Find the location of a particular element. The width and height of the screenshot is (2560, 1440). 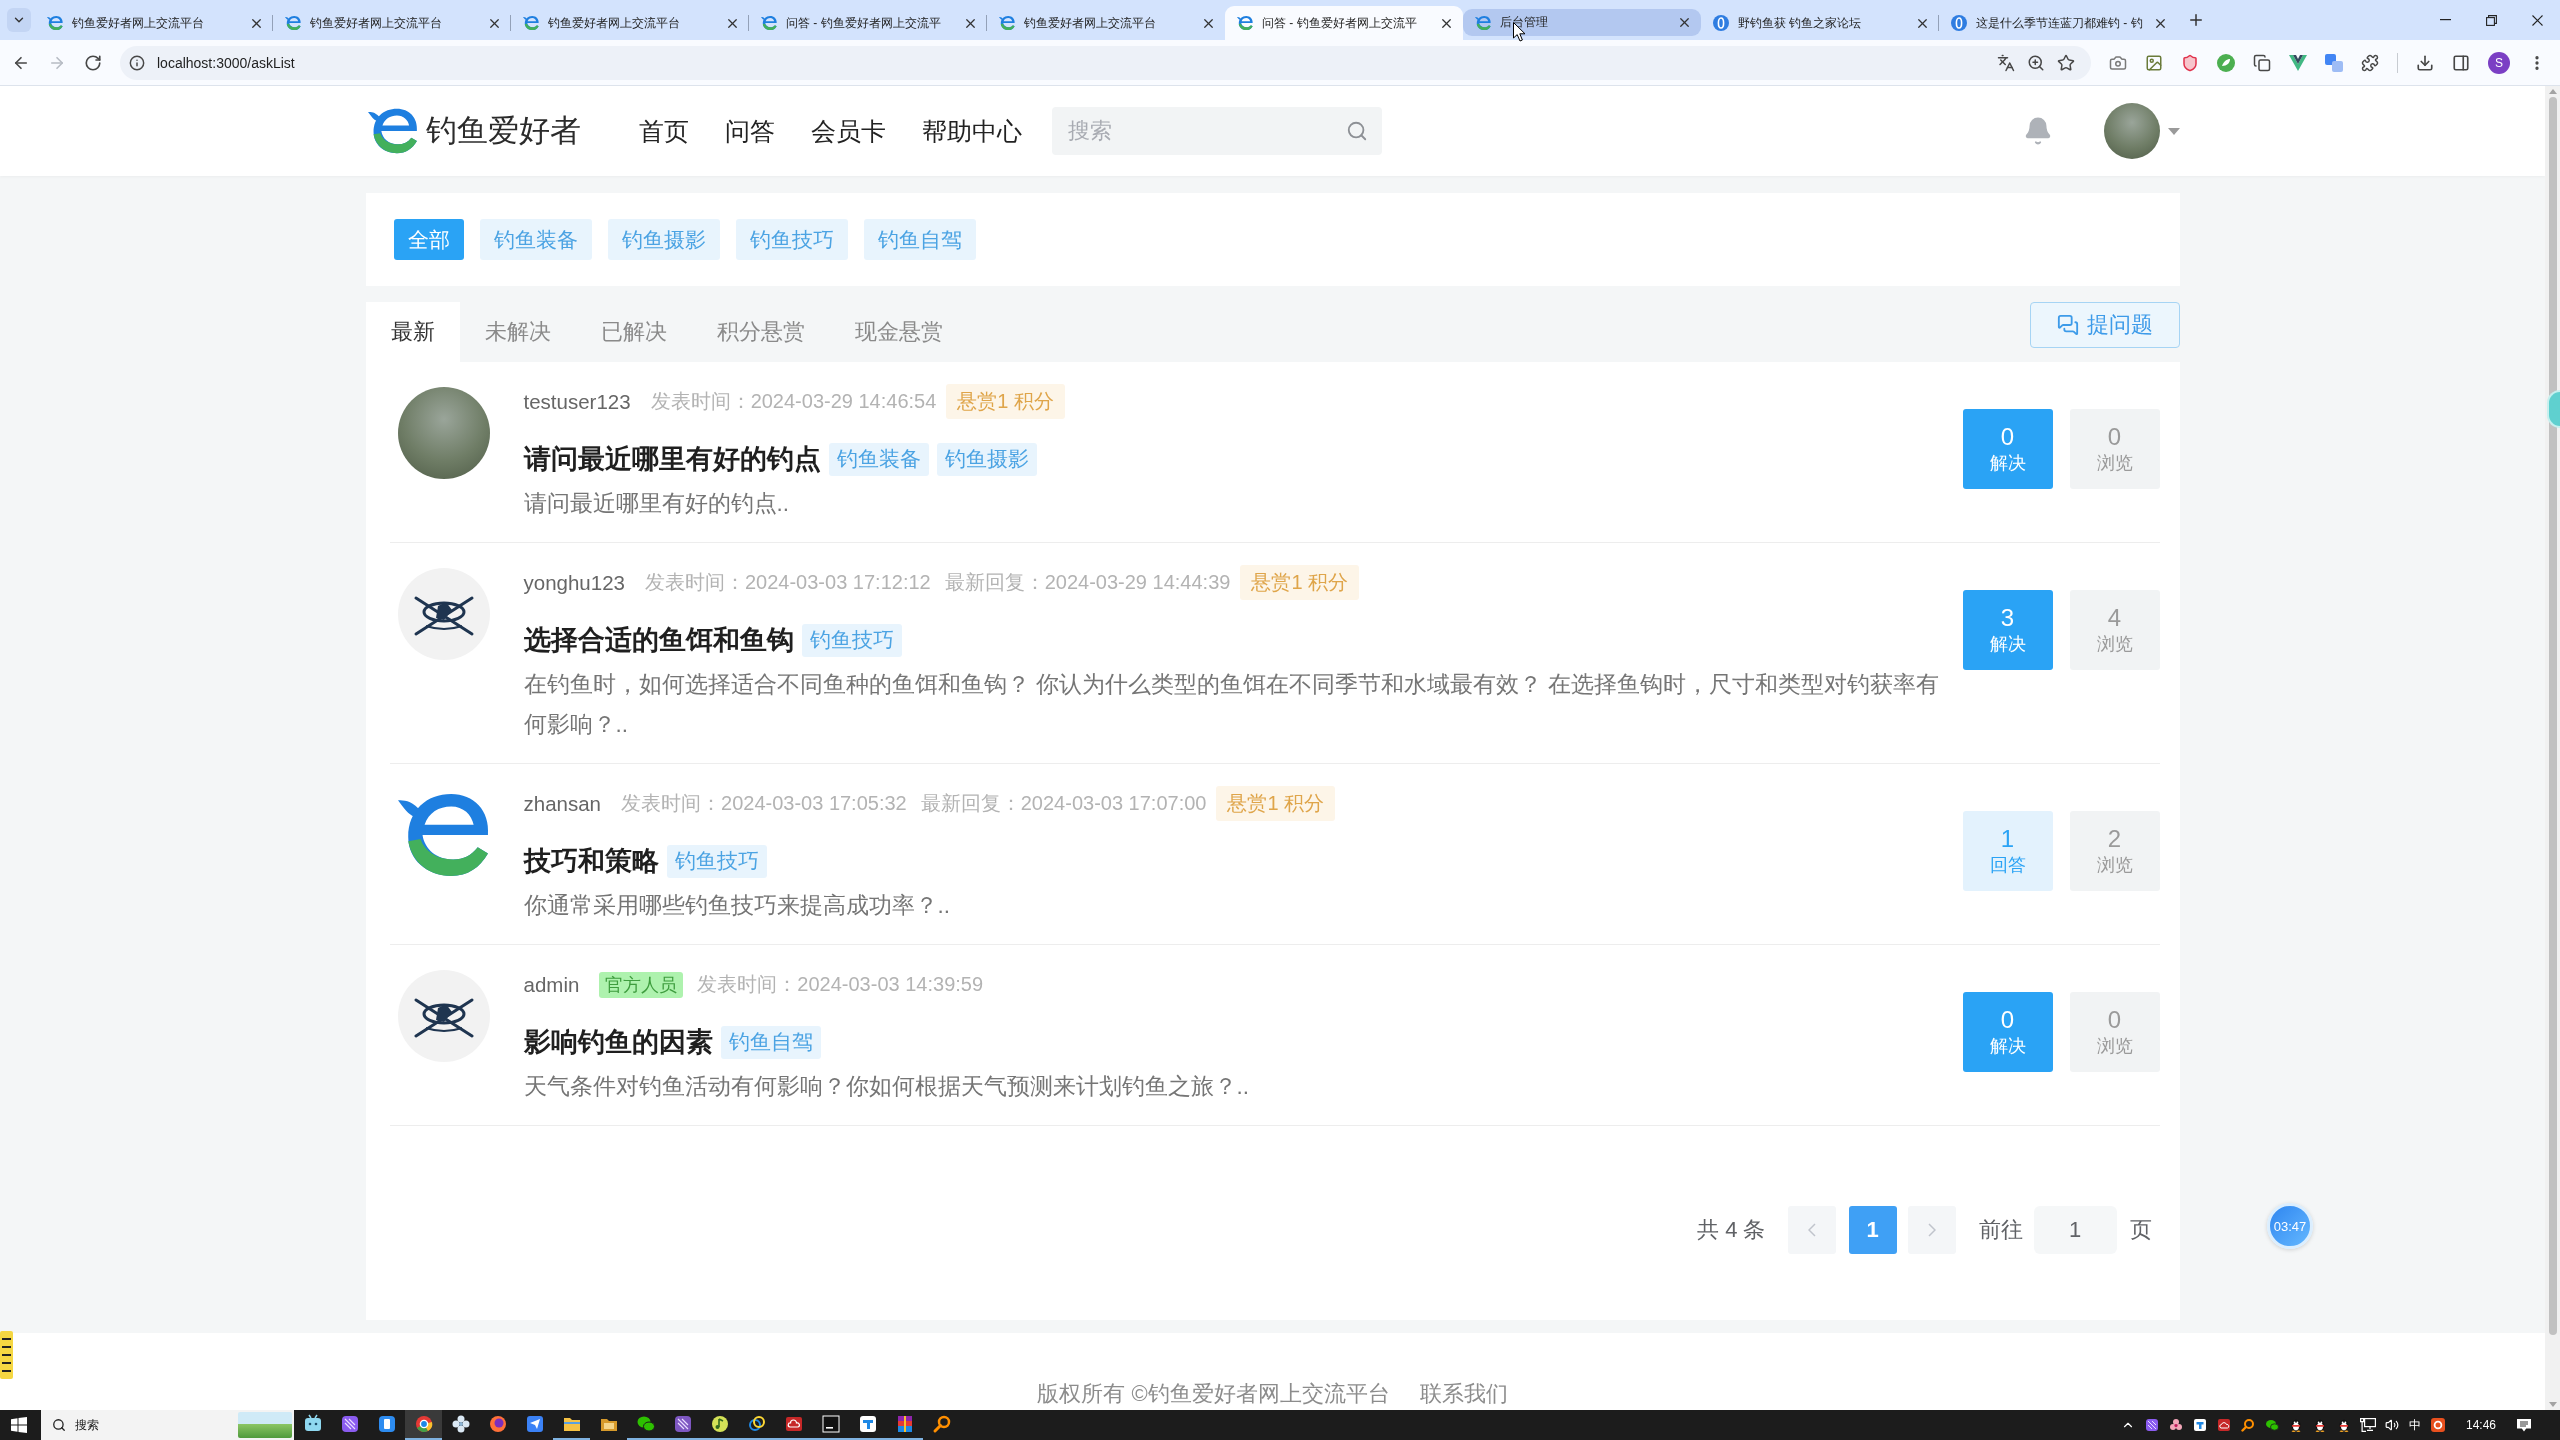

browser-tab: 野钓鱼获 钓鱼之家论坛 is located at coordinates (1820, 23).